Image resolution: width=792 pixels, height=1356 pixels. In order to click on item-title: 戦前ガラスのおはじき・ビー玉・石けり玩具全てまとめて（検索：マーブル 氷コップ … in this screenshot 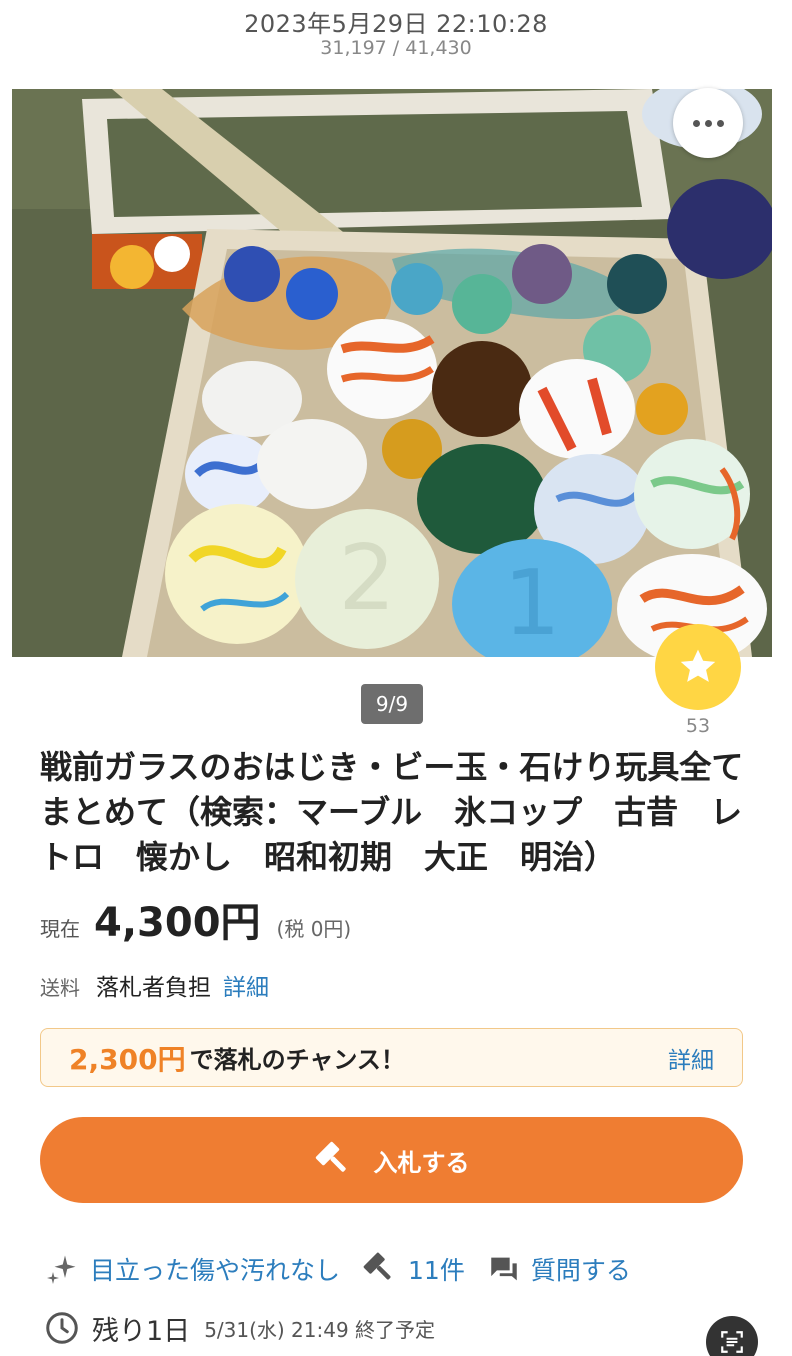, I will do `click(392, 812)`.